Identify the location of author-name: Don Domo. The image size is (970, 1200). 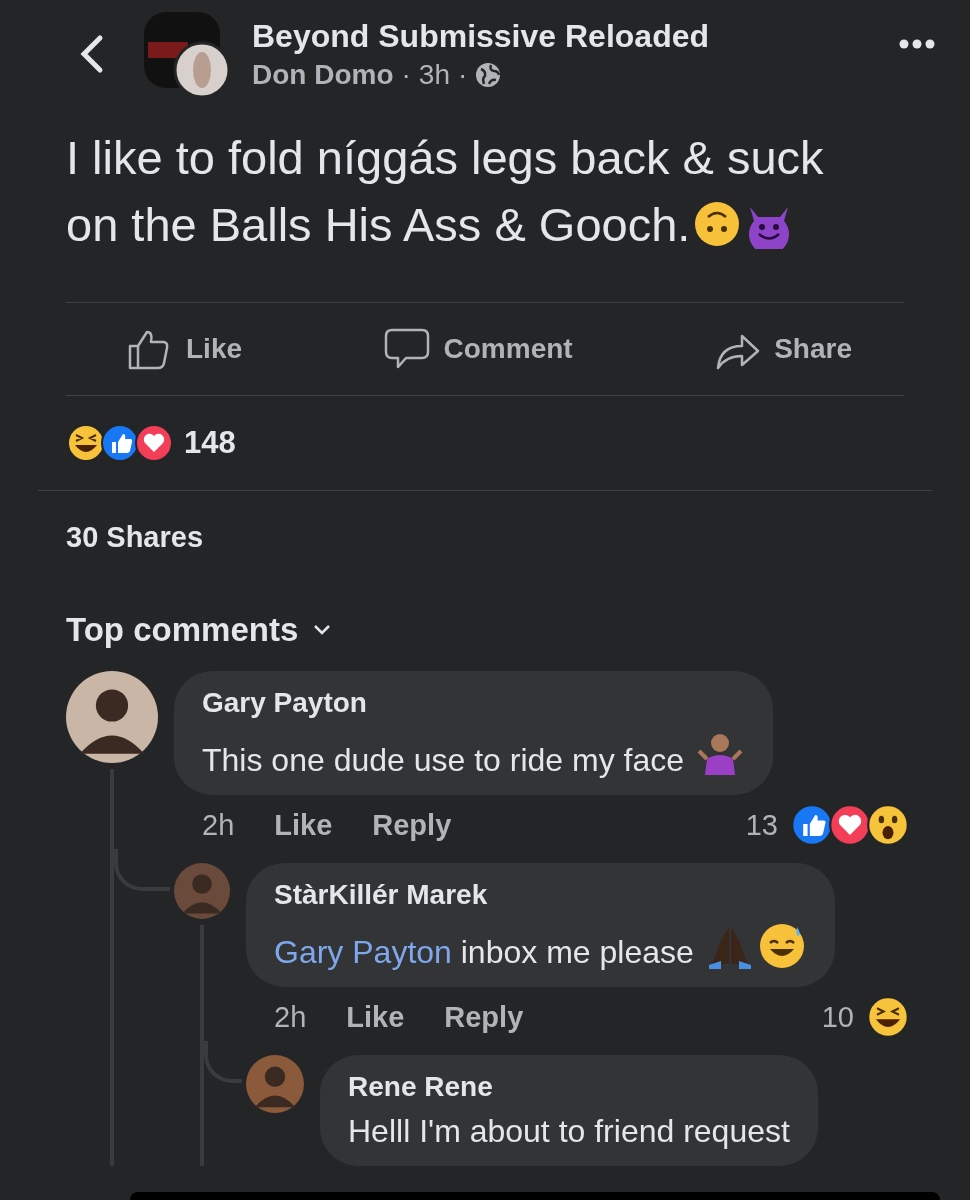
(323, 74).